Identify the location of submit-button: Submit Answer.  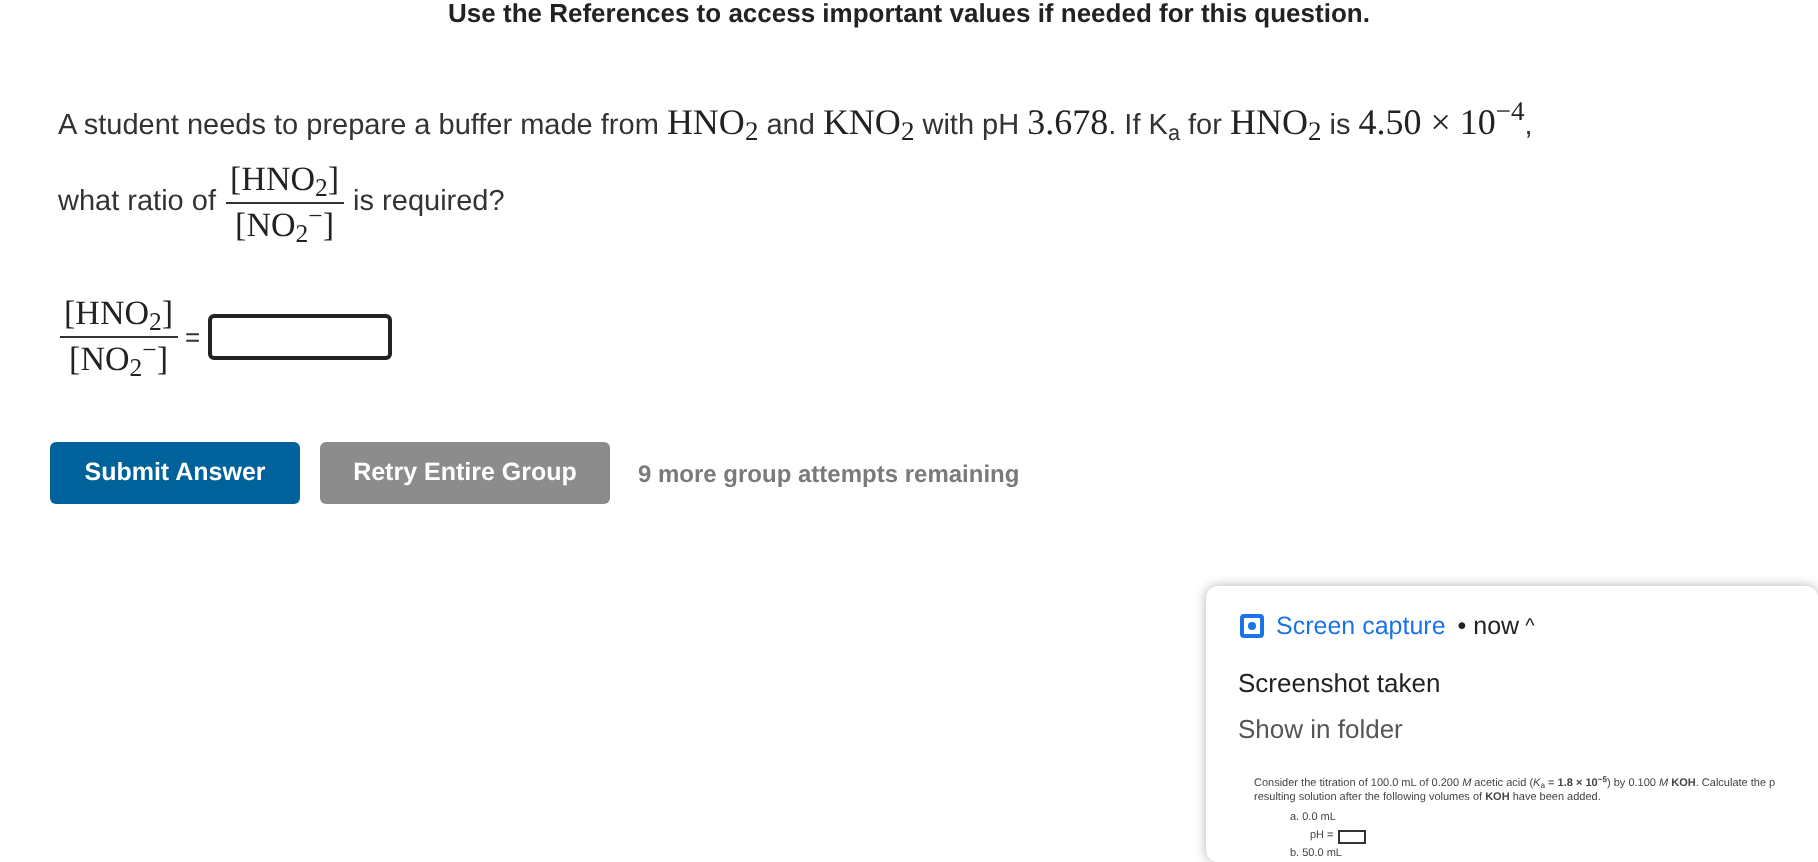
(175, 473).